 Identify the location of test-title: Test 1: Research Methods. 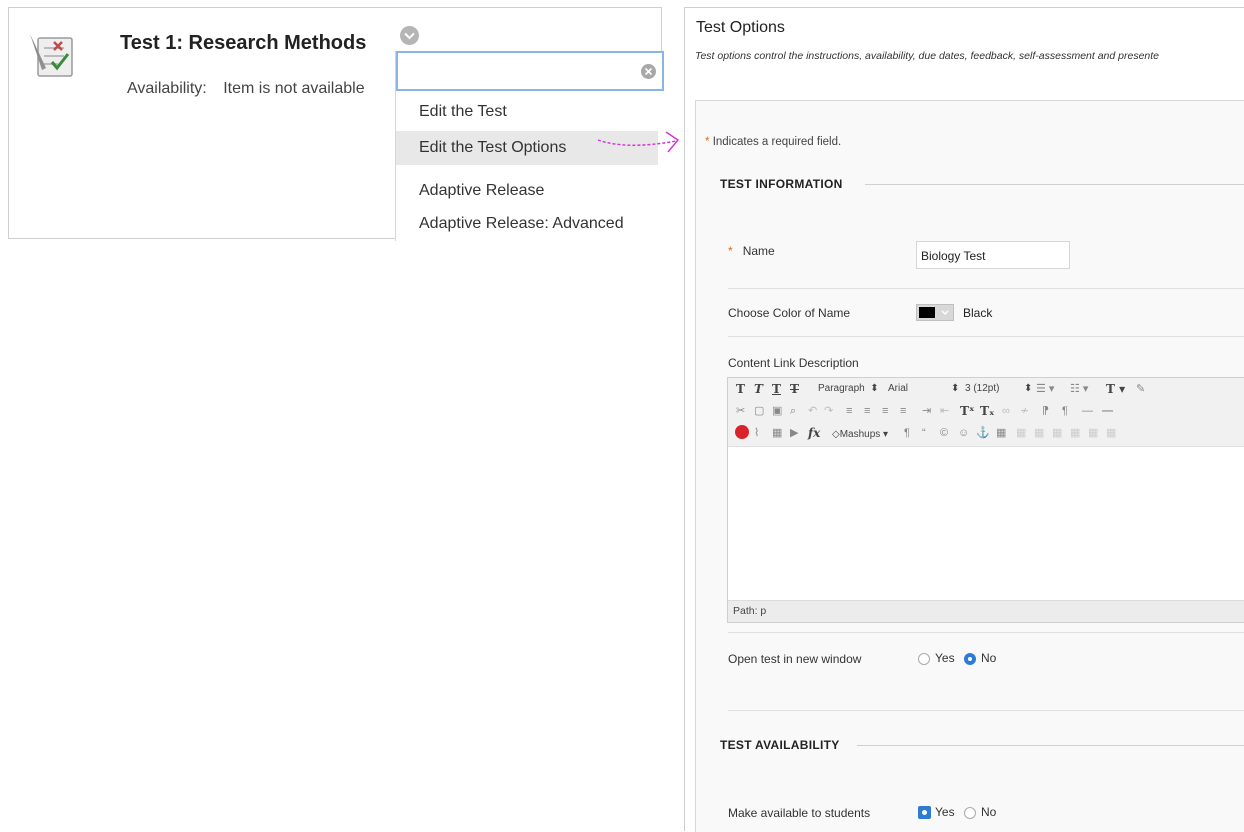
(243, 43).